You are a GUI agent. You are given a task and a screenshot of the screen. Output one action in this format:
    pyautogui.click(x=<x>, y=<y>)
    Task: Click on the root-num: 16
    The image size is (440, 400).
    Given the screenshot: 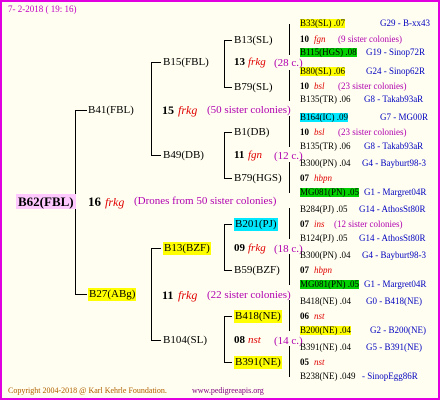 What is the action you would take?
    pyautogui.click(x=94, y=201)
    